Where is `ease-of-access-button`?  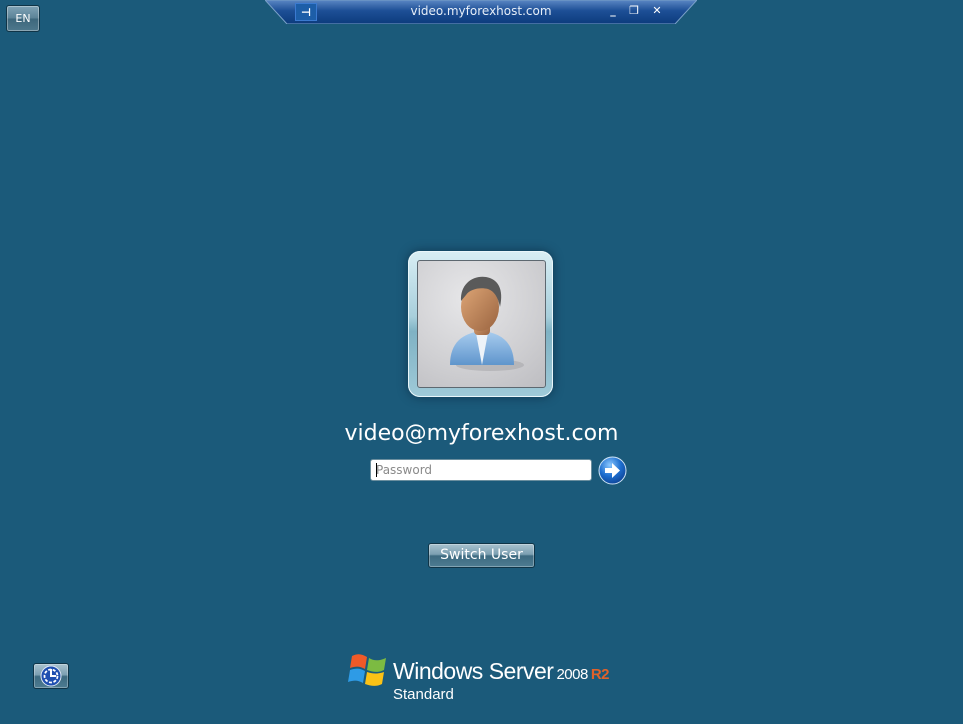
ease-of-access-button is located at coordinates (51, 676).